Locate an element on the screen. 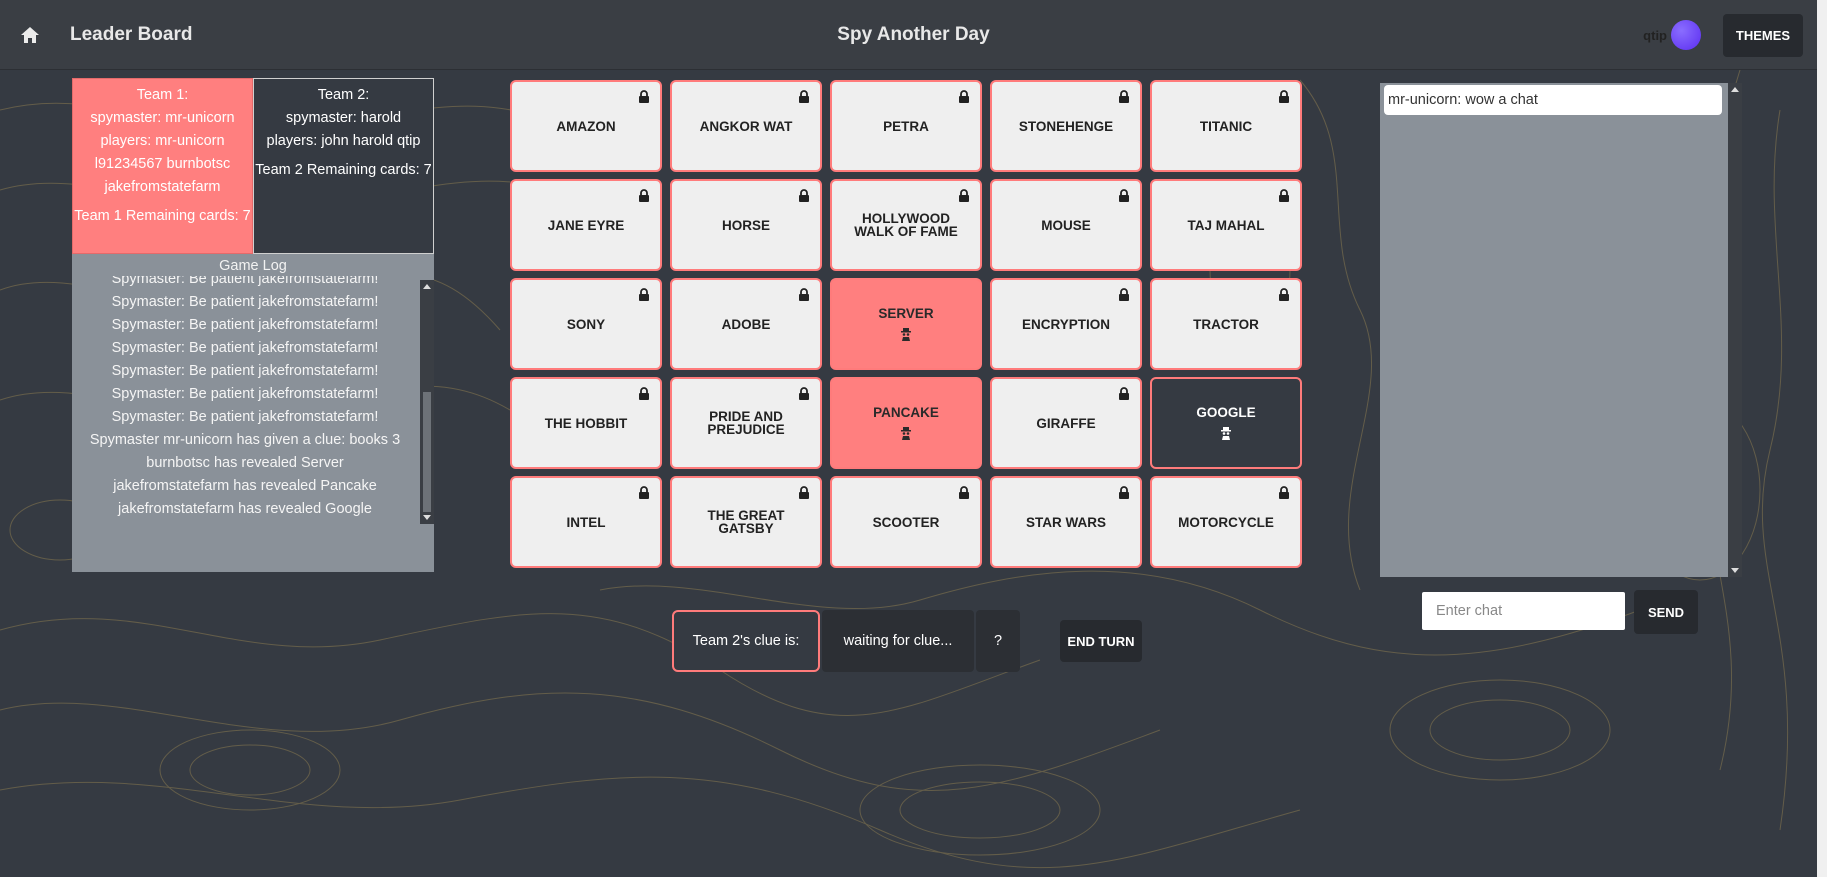 The image size is (1827, 877). clue-number: ? is located at coordinates (998, 641).